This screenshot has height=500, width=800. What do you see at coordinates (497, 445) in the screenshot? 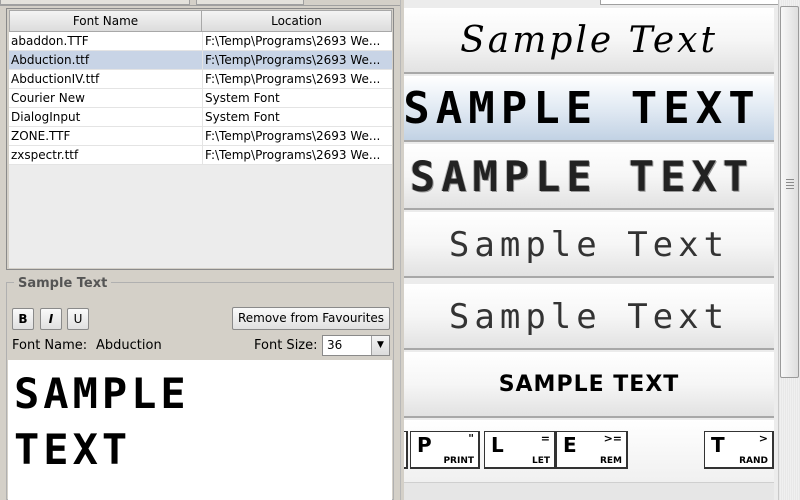
I see `keycap-letter: L` at bounding box center [497, 445].